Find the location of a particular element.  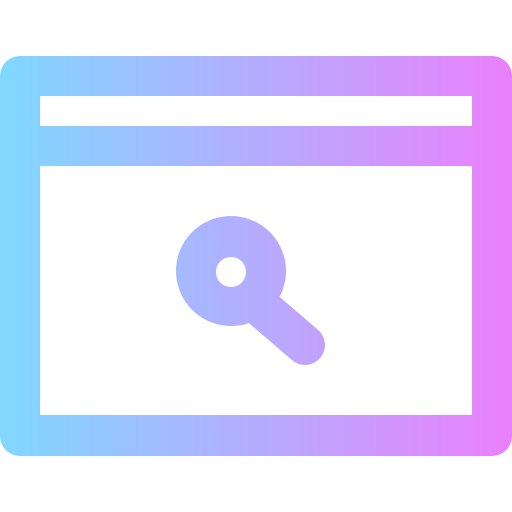

magnifier-lens is located at coordinates (230, 271).